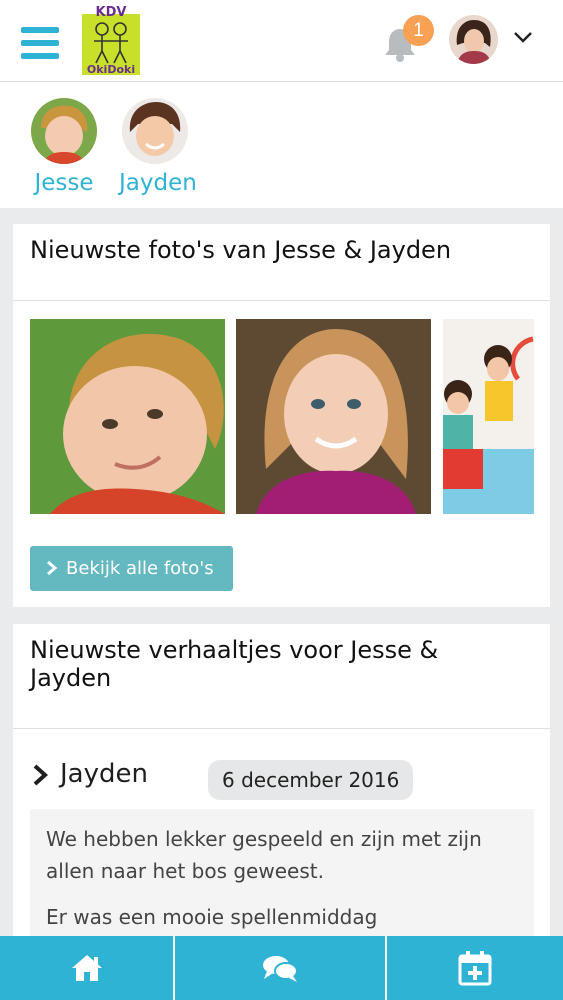 This screenshot has height=1000, width=563. I want to click on photos-card-title: Nieuwste foto's van Jesse & Jayden, so click(281, 262).